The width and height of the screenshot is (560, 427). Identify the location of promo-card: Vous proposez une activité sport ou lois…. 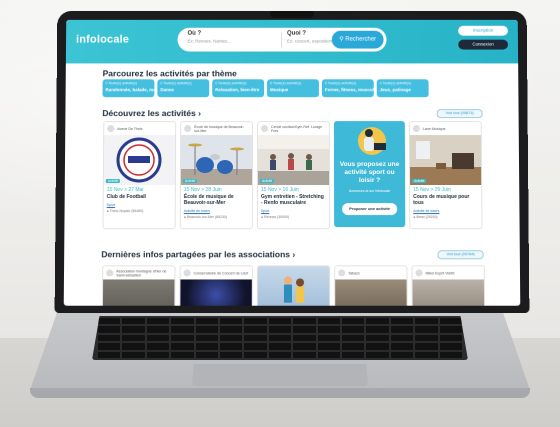
(369, 174).